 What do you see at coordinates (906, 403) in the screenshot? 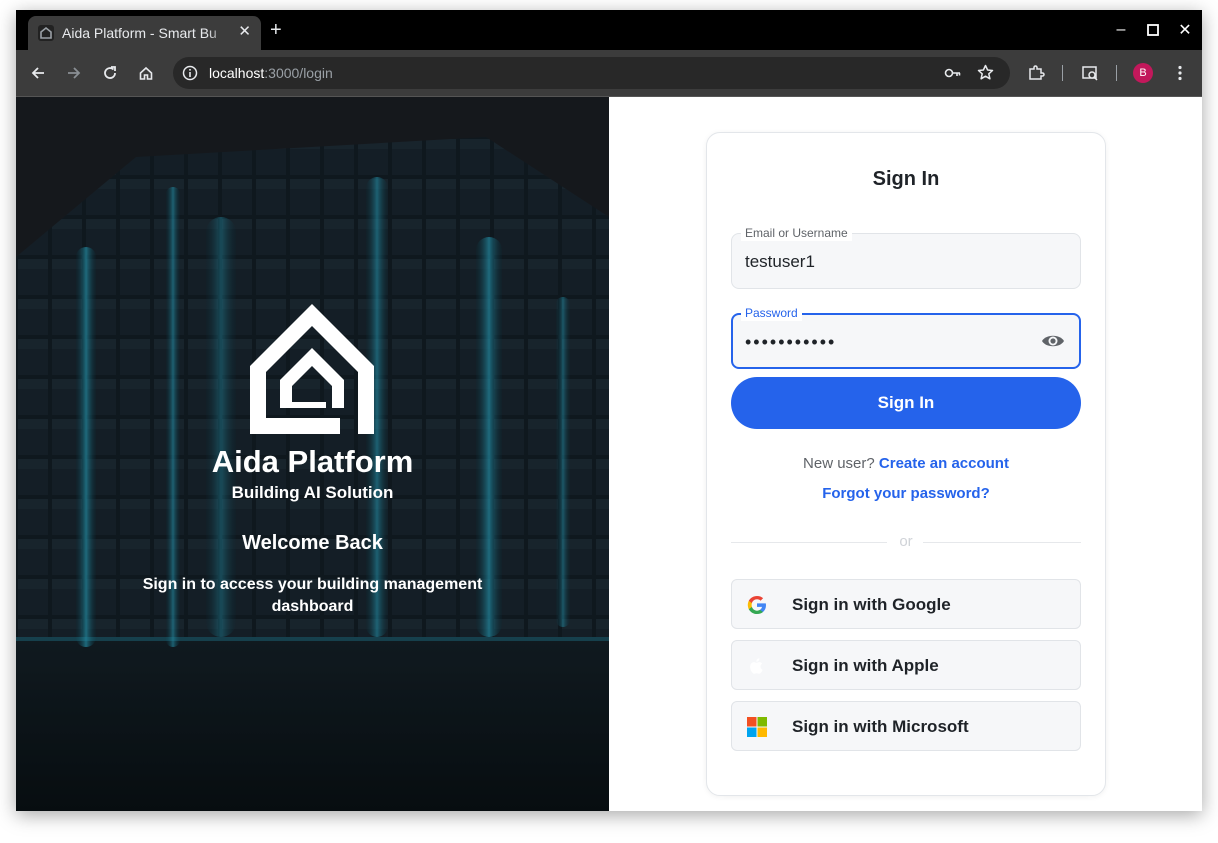
I see `sign-in-button: Sign In` at bounding box center [906, 403].